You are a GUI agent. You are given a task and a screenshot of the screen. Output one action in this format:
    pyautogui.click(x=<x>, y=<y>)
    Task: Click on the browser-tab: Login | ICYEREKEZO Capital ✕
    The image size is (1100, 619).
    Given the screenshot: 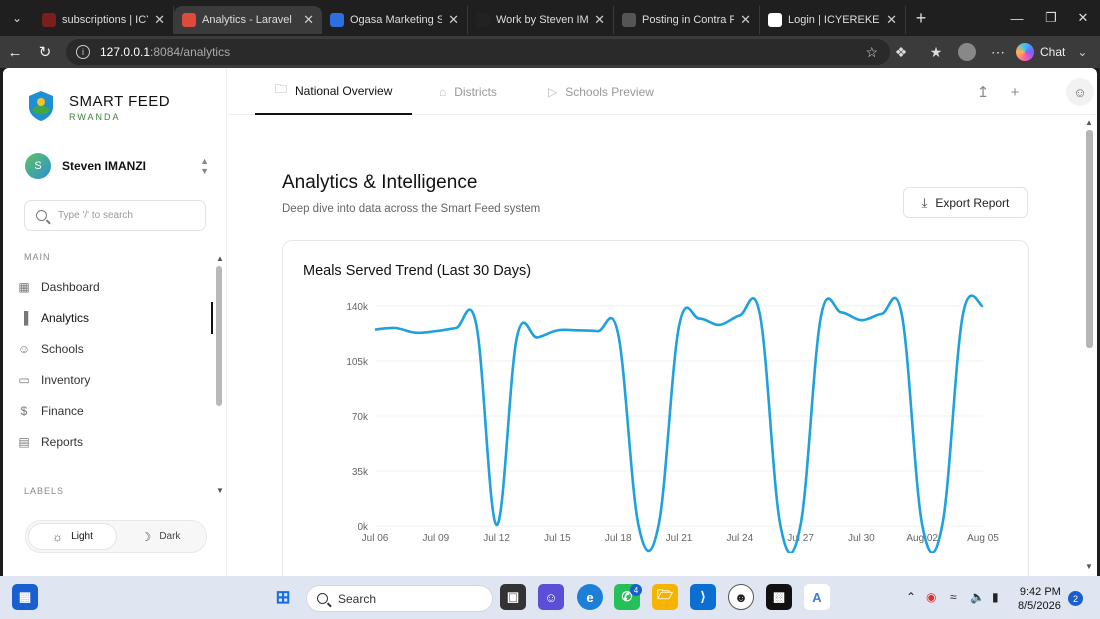 What is the action you would take?
    pyautogui.click(x=833, y=20)
    